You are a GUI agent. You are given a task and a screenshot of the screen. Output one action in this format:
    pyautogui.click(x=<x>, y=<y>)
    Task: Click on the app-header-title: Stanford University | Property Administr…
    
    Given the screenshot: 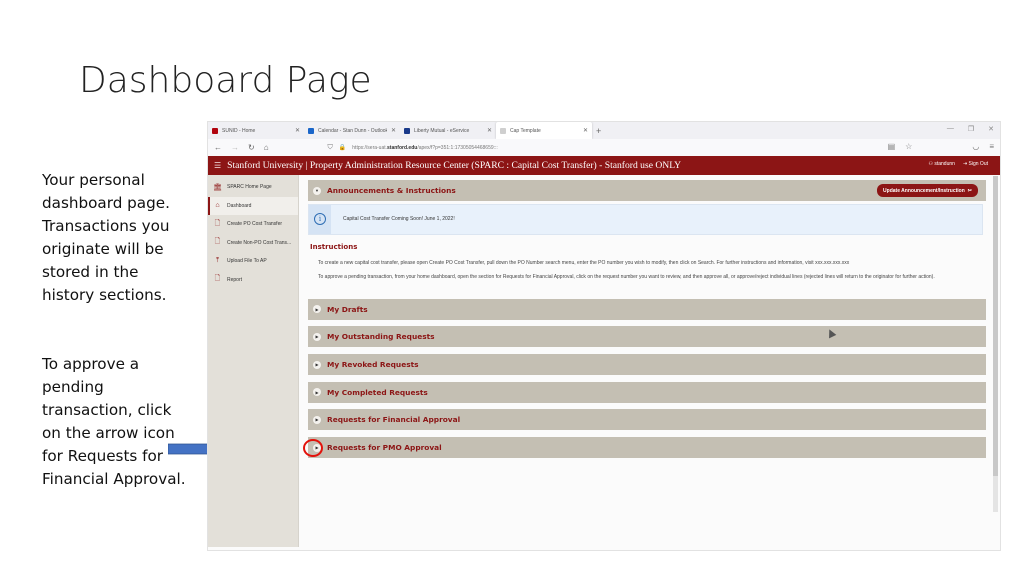 What is the action you would take?
    pyautogui.click(x=454, y=165)
    